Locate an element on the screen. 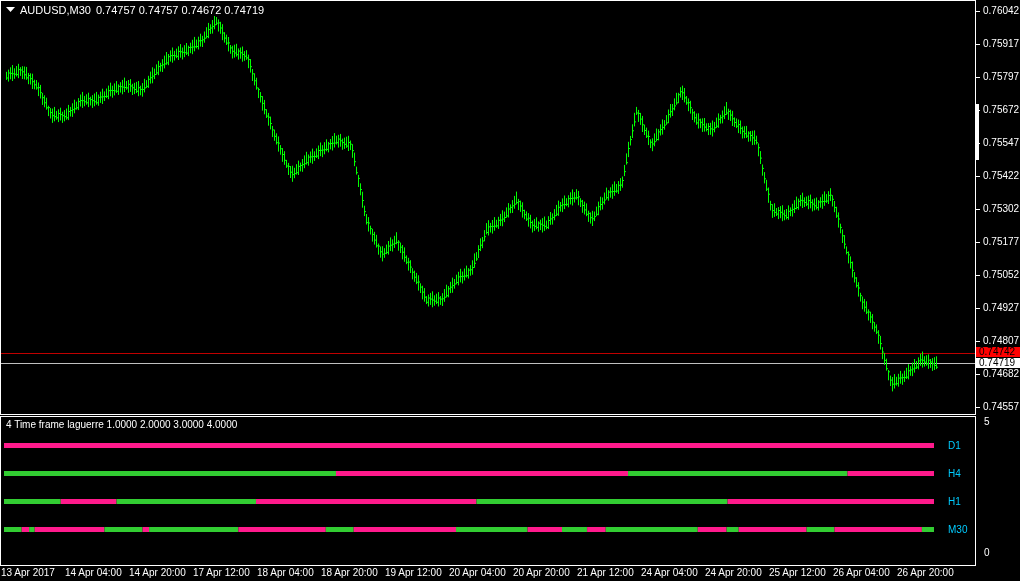 Image resolution: width=1020 pixels, height=581 pixels. price-tag: 0.74719 is located at coordinates (998, 363).